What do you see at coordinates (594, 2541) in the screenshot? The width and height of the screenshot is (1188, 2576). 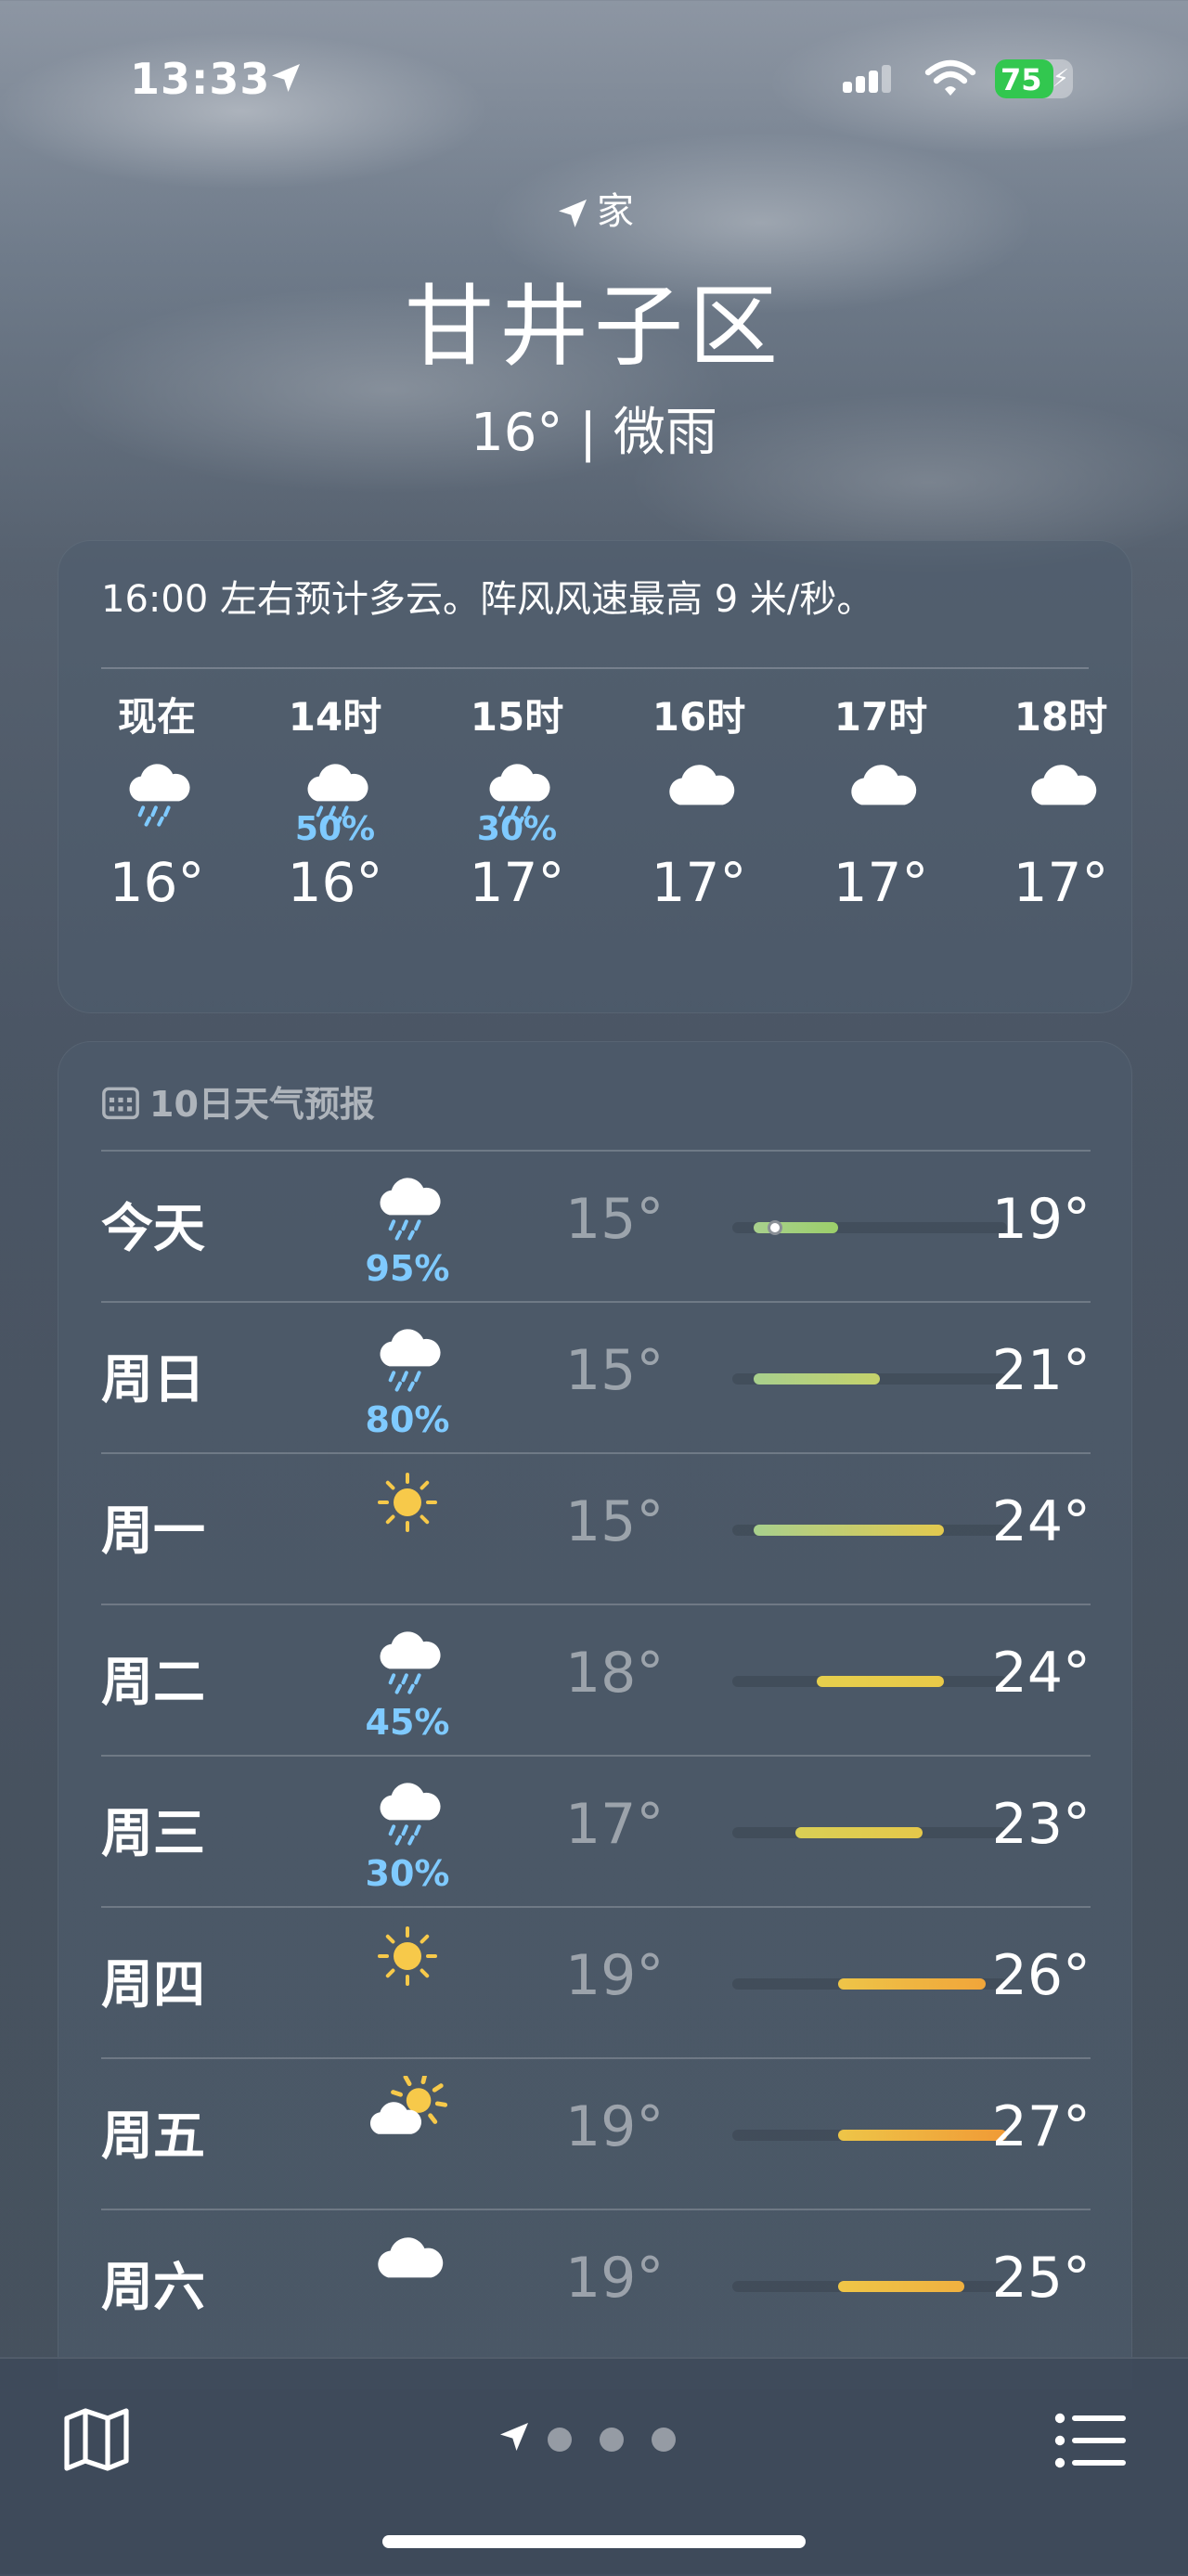 I see `home-indicator` at bounding box center [594, 2541].